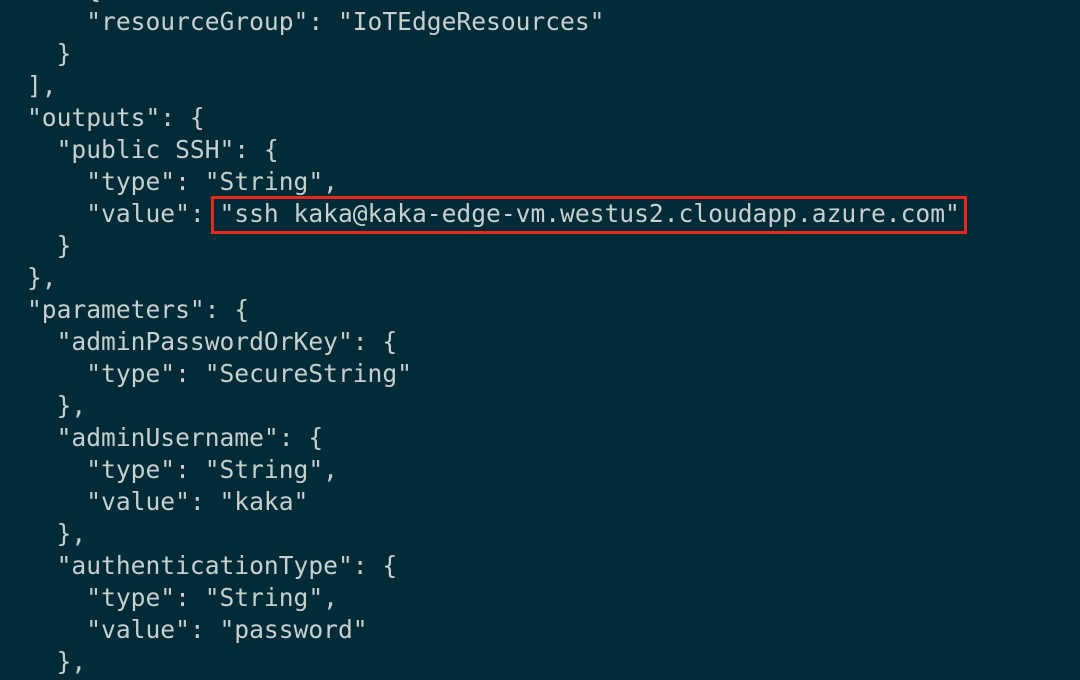 The width and height of the screenshot is (1080, 680). What do you see at coordinates (116, 117) in the screenshot?
I see `code-text: "outputs": {` at bounding box center [116, 117].